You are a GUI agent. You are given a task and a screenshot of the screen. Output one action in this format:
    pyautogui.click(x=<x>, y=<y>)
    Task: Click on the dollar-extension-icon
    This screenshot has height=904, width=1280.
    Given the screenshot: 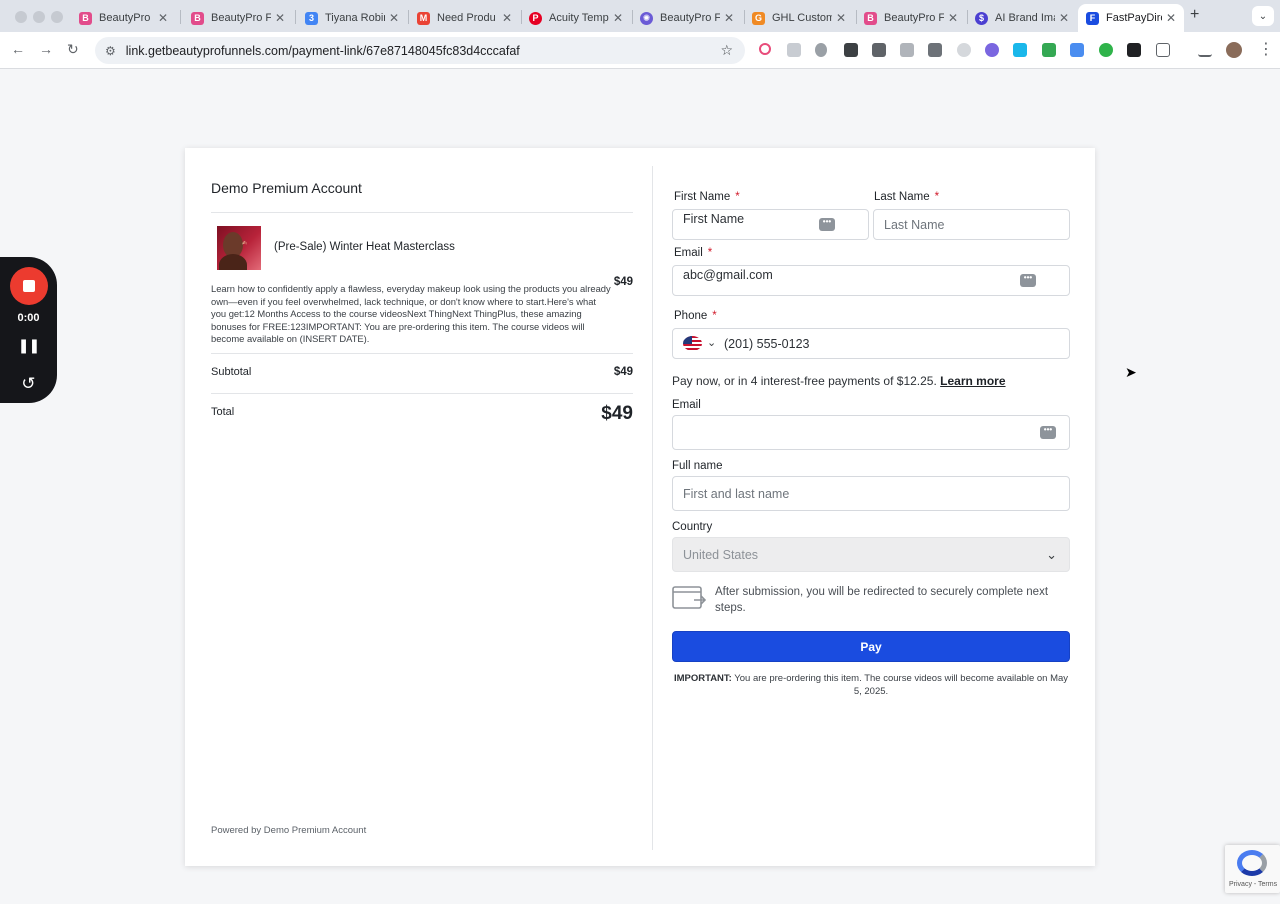 What is the action you would take?
    pyautogui.click(x=1106, y=50)
    